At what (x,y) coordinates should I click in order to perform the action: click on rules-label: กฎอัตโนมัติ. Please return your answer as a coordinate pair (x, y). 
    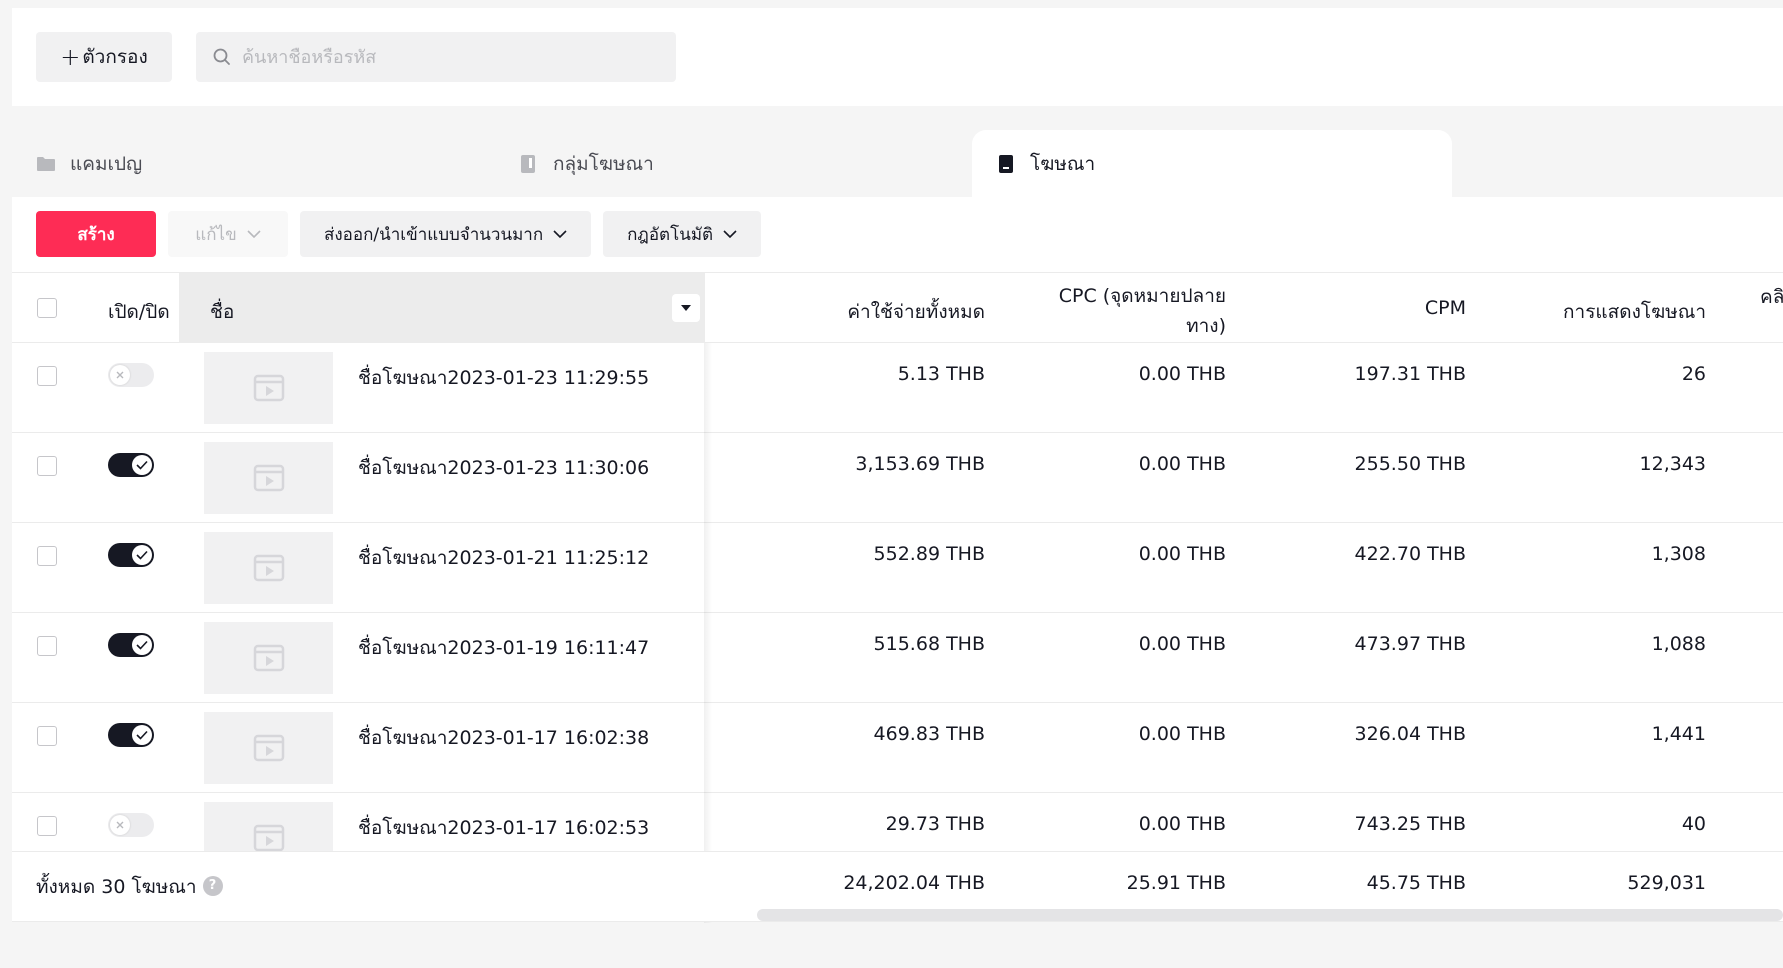
    Looking at the image, I should click on (670, 234).